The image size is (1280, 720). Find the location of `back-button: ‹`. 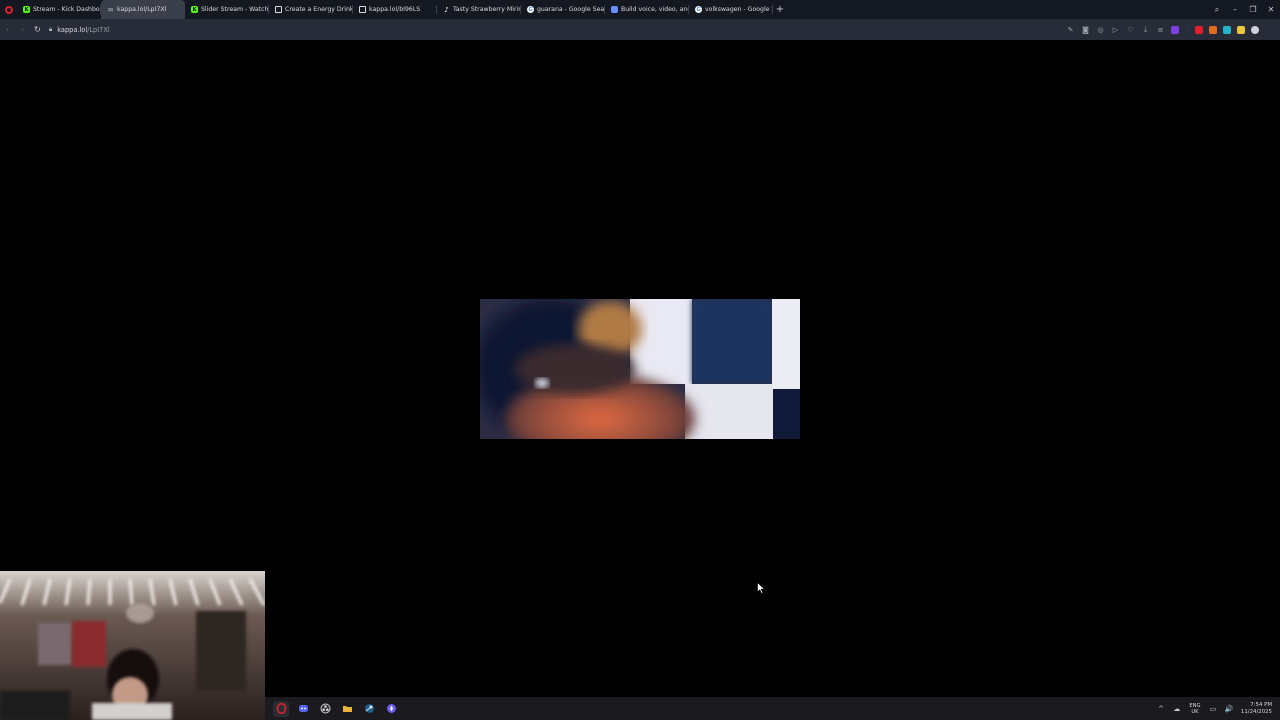

back-button: ‹ is located at coordinates (7, 29).